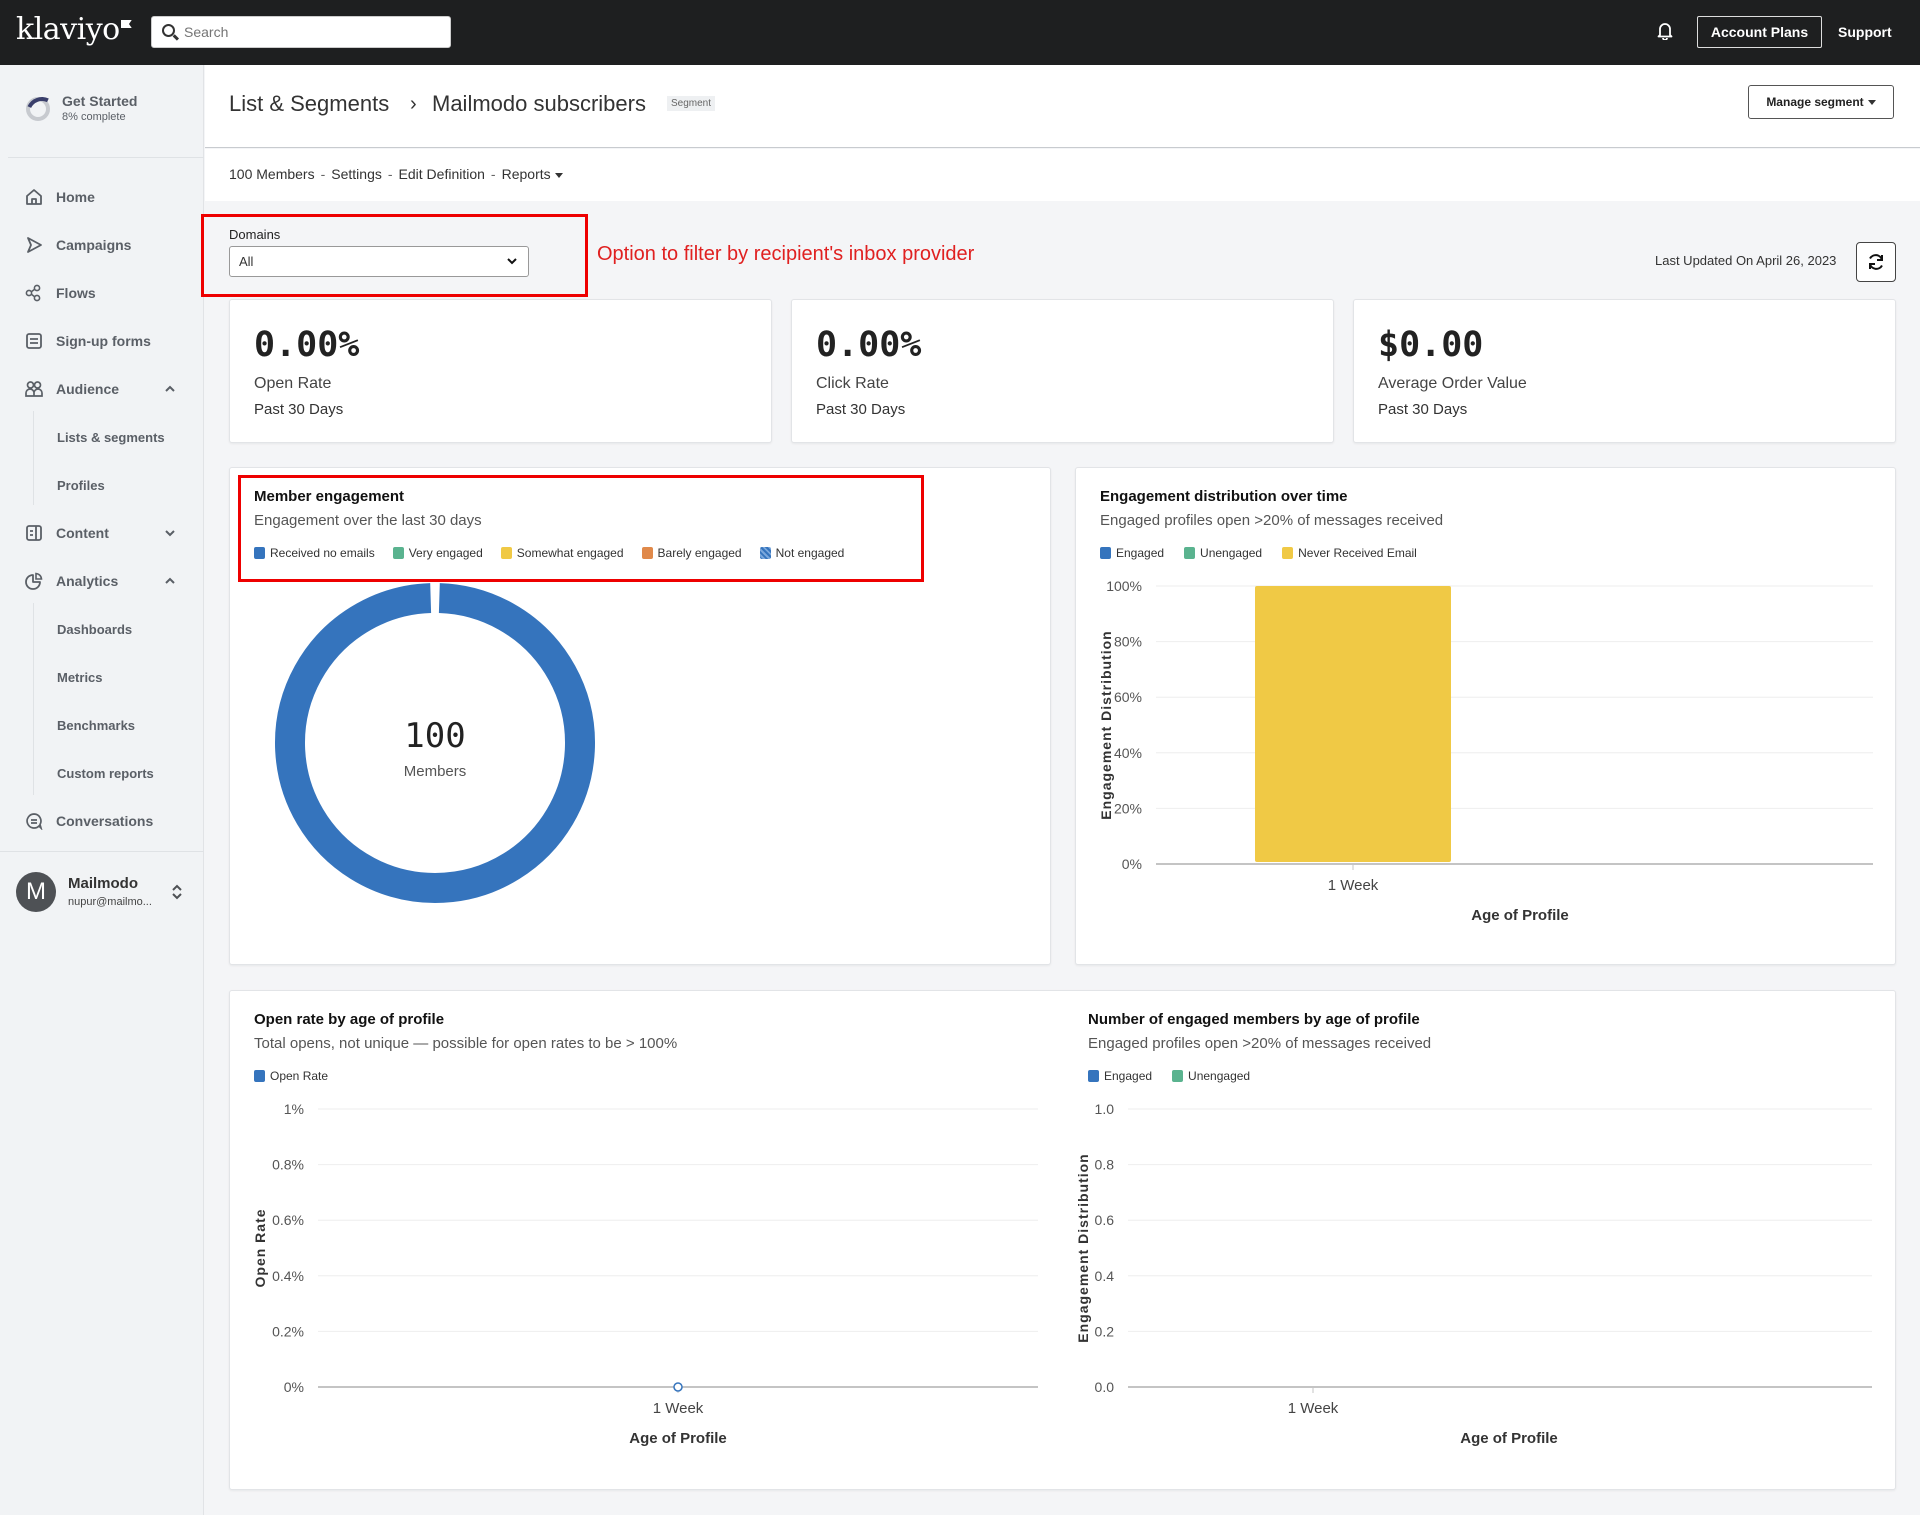  What do you see at coordinates (102, 485) in the screenshot?
I see `sidebar-item-profiles: Profiles` at bounding box center [102, 485].